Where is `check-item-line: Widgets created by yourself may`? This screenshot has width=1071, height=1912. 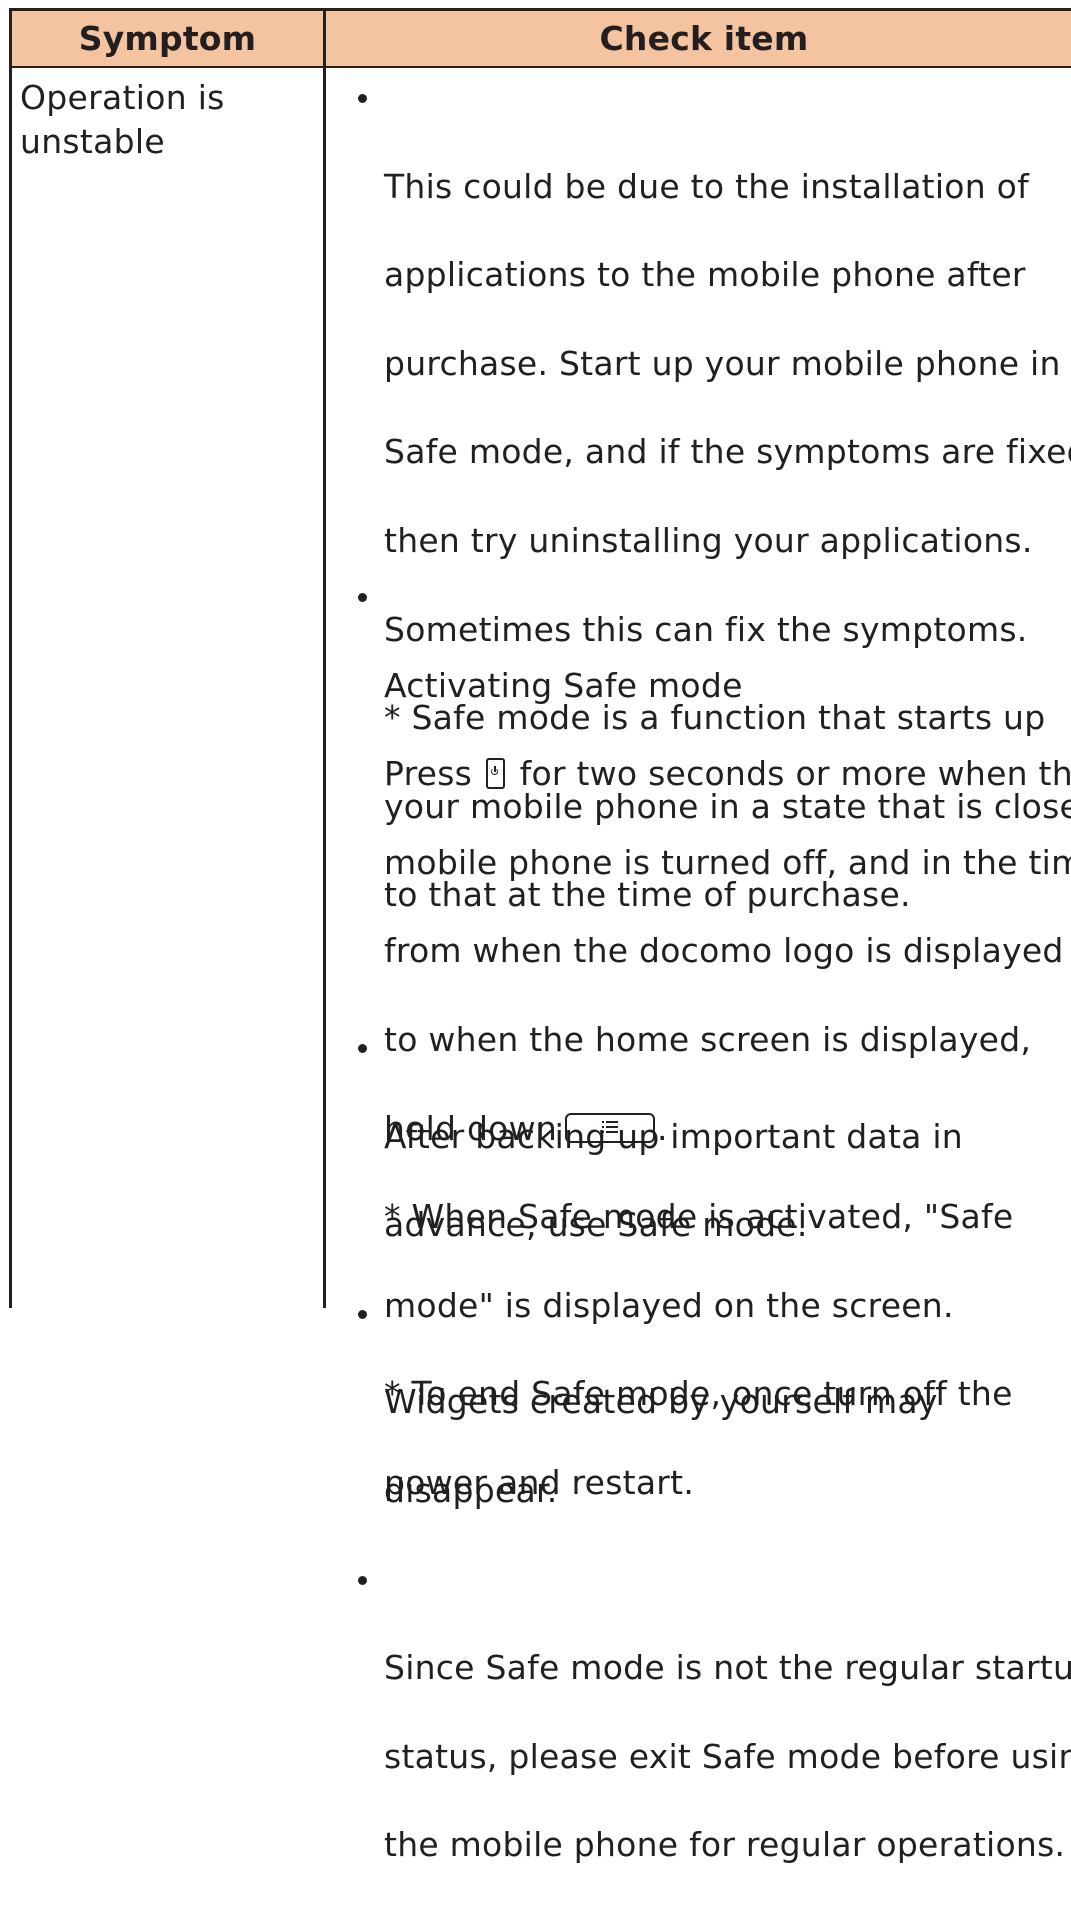 check-item-line: Widgets created by yourself may is located at coordinates (661, 1402).